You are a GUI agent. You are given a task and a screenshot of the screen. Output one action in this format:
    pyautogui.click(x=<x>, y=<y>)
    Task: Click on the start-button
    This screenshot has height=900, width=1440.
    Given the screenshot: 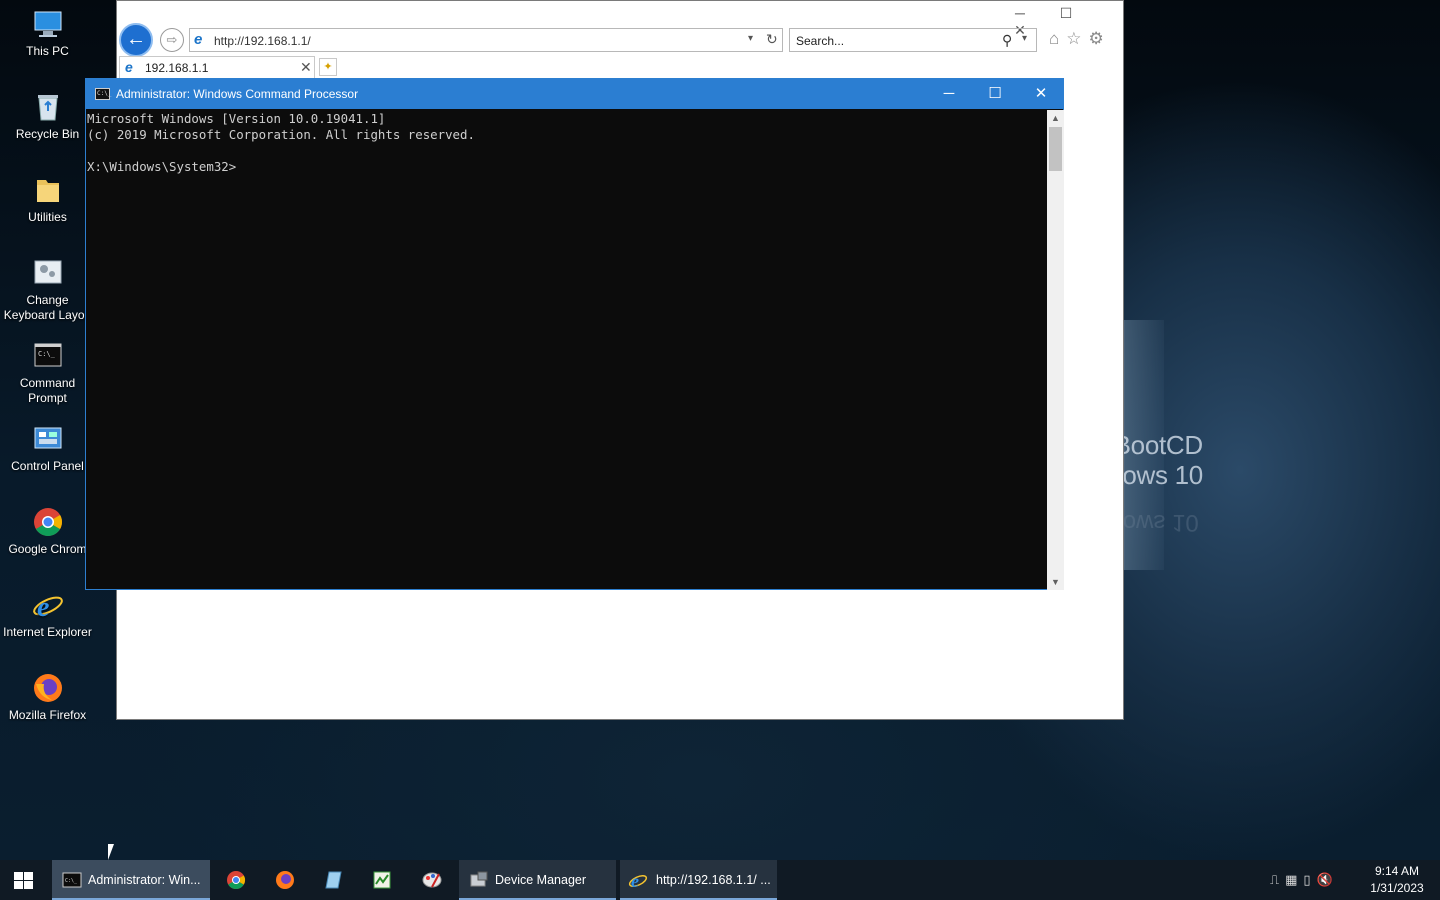 What is the action you would take?
    pyautogui.click(x=24, y=880)
    